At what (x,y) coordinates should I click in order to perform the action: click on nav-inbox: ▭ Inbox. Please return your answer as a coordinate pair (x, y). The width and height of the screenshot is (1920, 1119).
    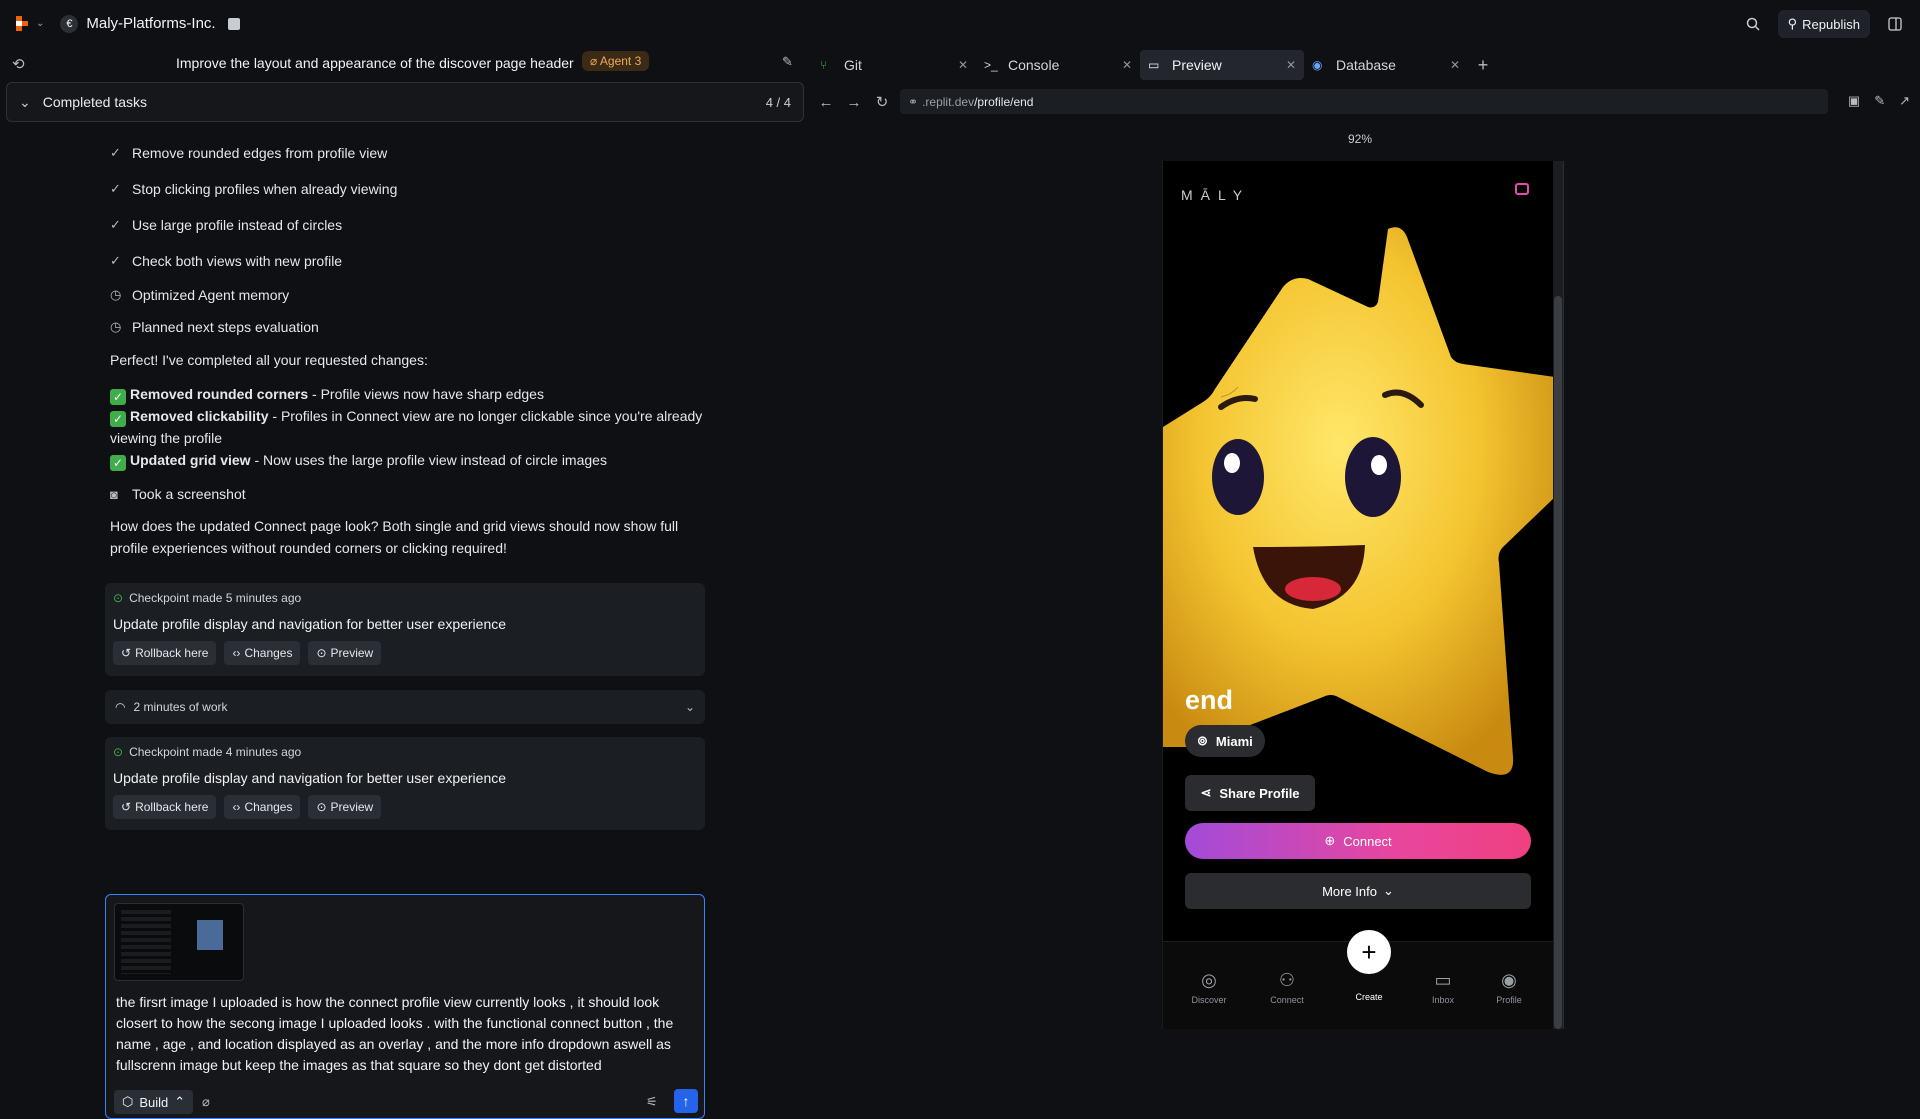
    Looking at the image, I should click on (1443, 987).